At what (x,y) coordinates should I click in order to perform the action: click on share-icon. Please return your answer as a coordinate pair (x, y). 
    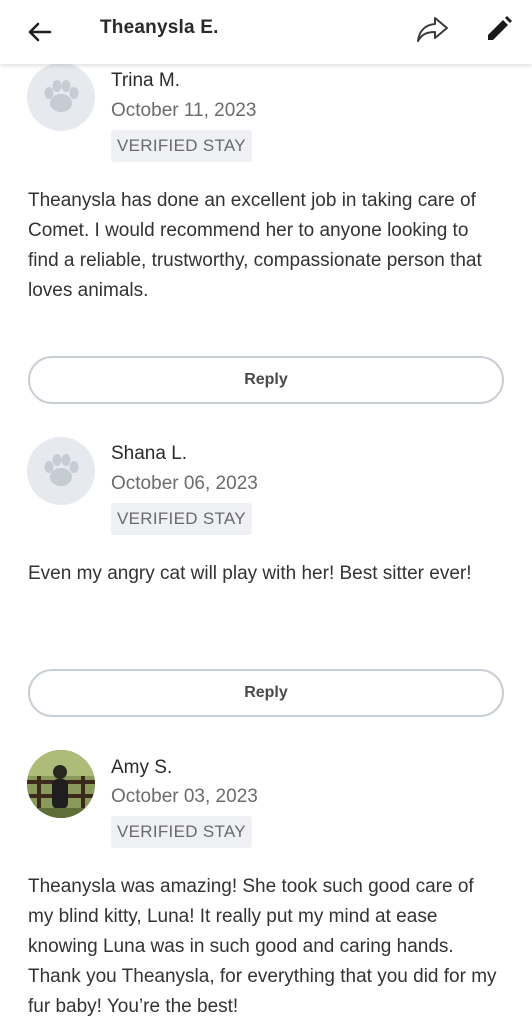
    Looking at the image, I should click on (432, 29).